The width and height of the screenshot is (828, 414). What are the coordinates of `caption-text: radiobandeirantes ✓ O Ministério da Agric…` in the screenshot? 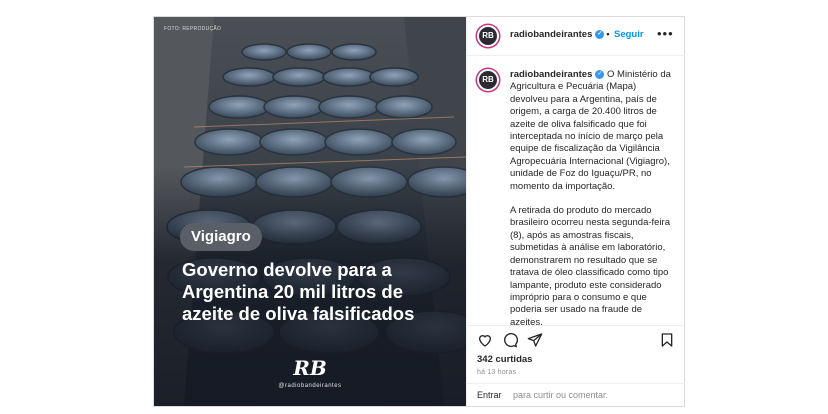 It's located at (592, 201).